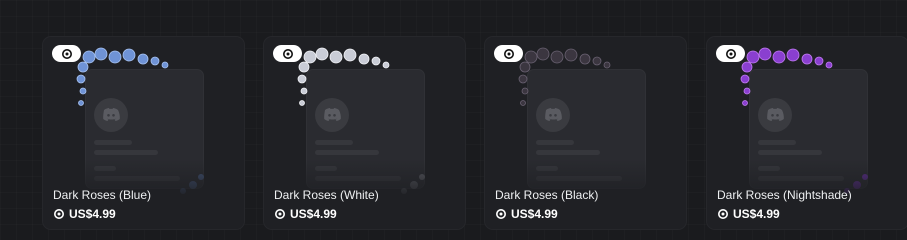  Describe the element at coordinates (326, 195) in the screenshot. I see `item-name: Dark Roses (White)` at that location.